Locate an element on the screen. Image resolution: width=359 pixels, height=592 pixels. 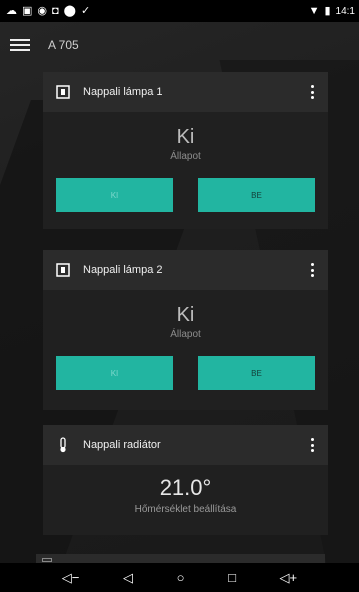
card-header: Nappali lámpa 2 is located at coordinates (185, 270).